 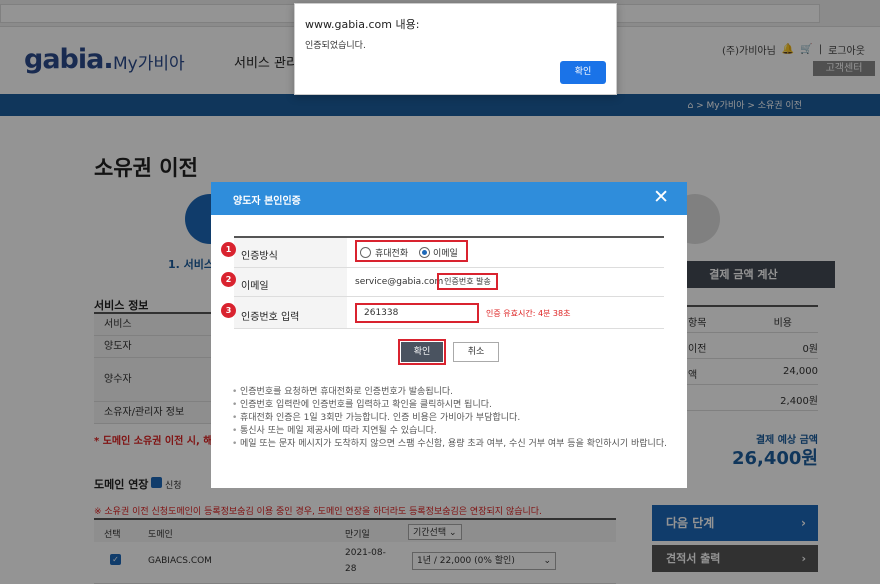 What do you see at coordinates (455, 49) in the screenshot?
I see `browser-alert-dialog: www.gabia.com 내용: 인증되었습니다. 확인` at bounding box center [455, 49].